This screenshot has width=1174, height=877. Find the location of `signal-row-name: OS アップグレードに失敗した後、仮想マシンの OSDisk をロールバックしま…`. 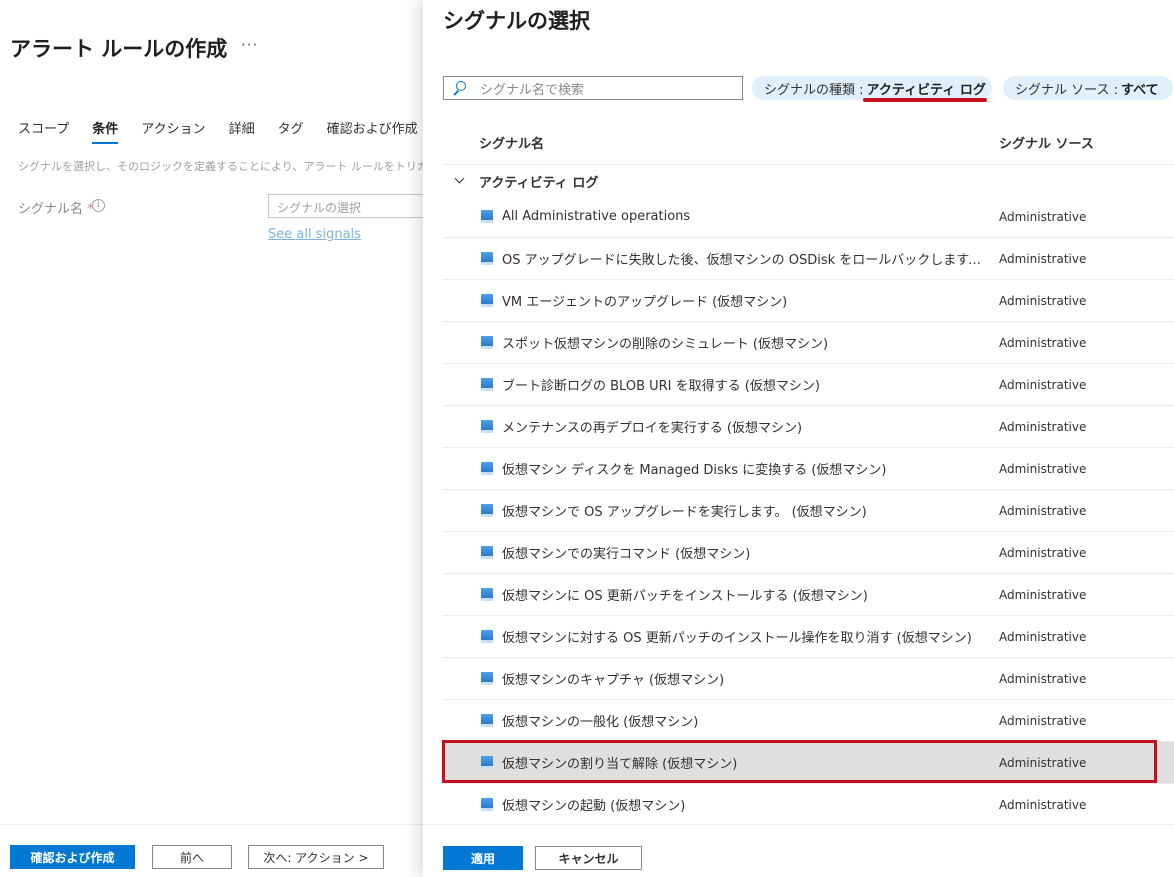

signal-row-name: OS アップグレードに失敗した後、仮想マシンの OSDisk をロールバックしま… is located at coordinates (747, 260).